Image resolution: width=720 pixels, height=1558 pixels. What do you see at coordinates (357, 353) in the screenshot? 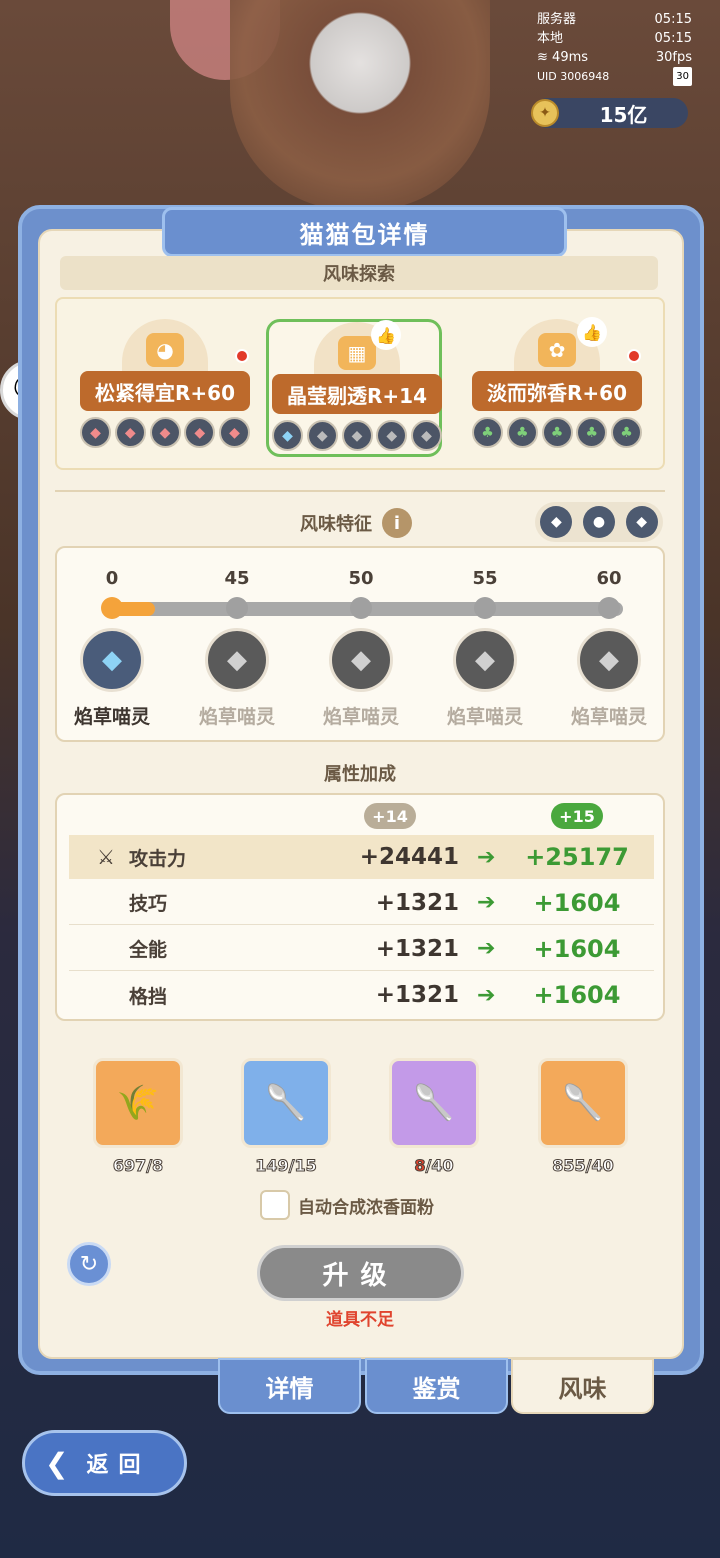
I see `box-icon: ▦` at bounding box center [357, 353].